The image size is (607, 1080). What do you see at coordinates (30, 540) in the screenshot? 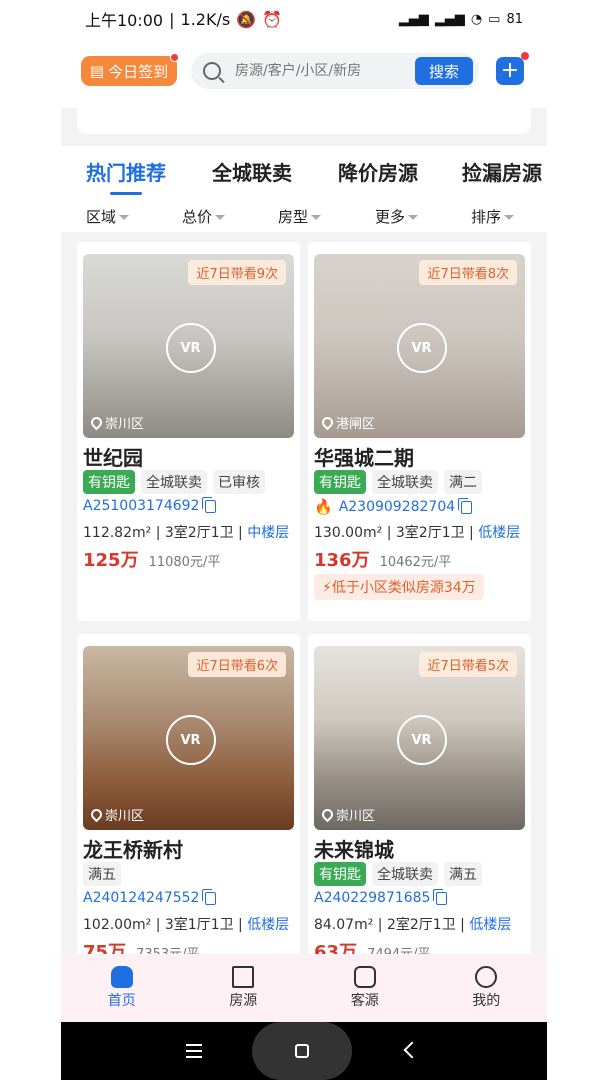
I see `left-margin` at bounding box center [30, 540].